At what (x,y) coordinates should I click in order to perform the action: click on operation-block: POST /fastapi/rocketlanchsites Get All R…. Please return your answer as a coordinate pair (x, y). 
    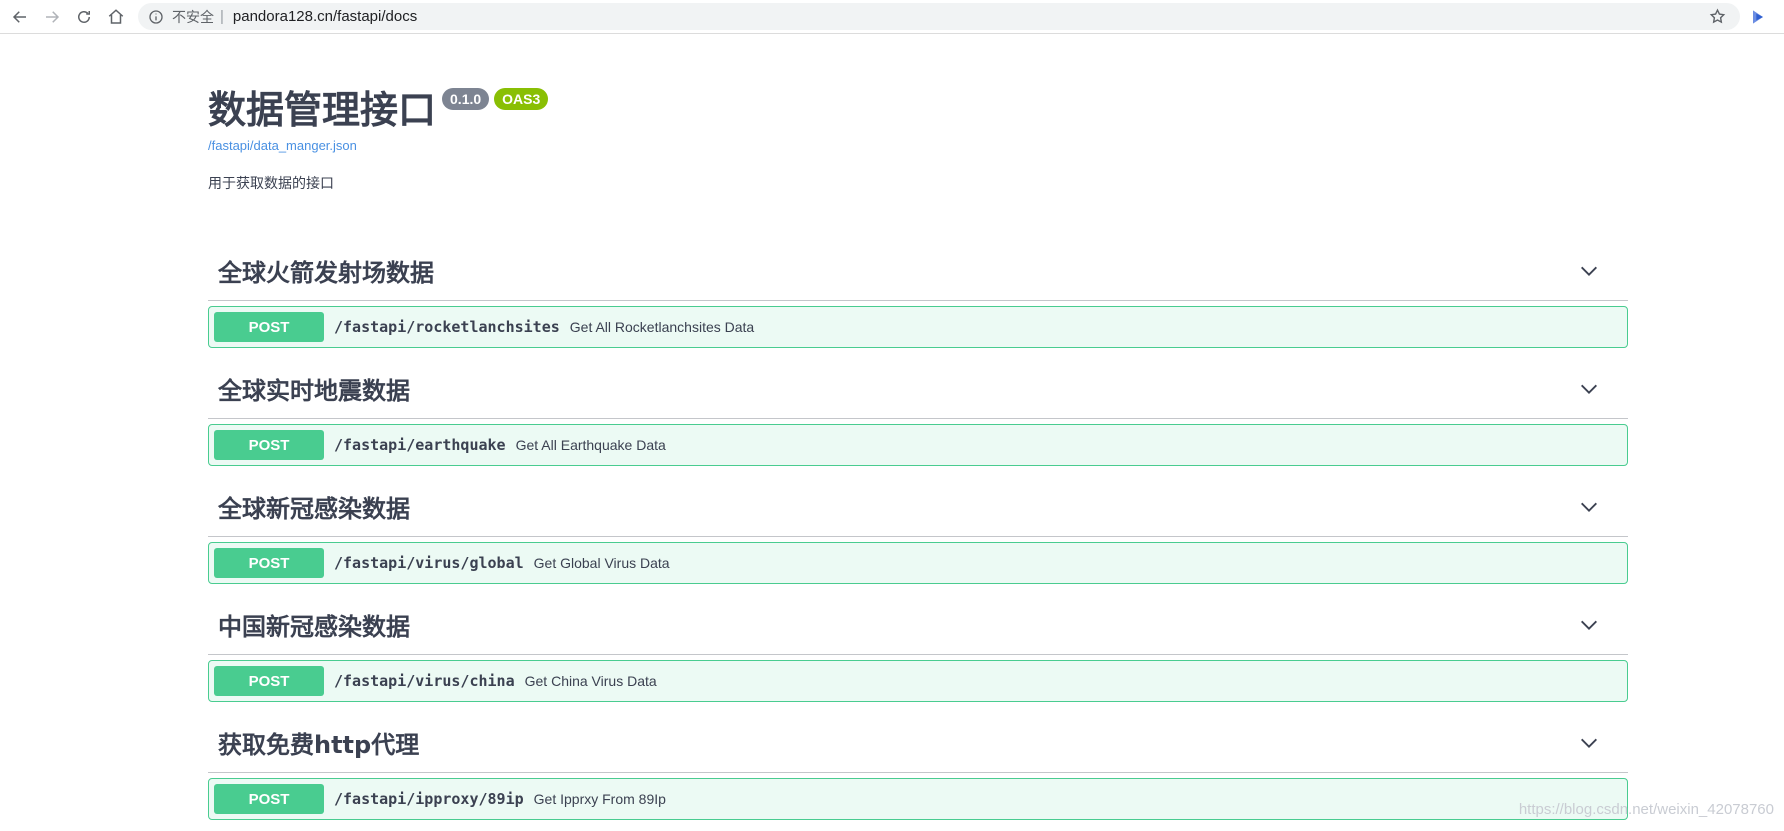
    Looking at the image, I should click on (918, 327).